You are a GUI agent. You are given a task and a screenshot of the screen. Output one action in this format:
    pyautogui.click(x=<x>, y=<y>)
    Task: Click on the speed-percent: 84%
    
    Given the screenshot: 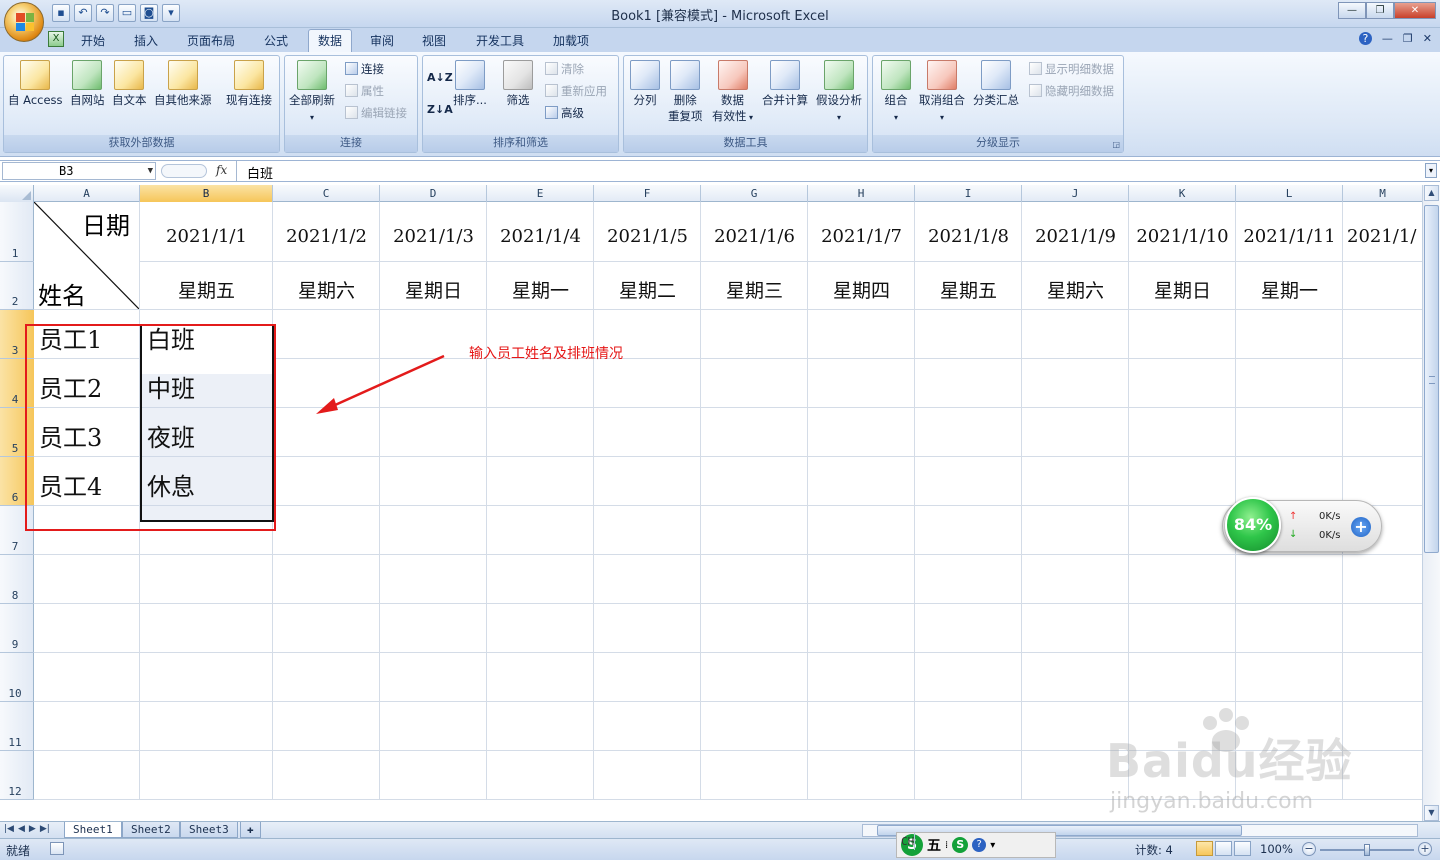 What is the action you would take?
    pyautogui.click(x=1253, y=525)
    